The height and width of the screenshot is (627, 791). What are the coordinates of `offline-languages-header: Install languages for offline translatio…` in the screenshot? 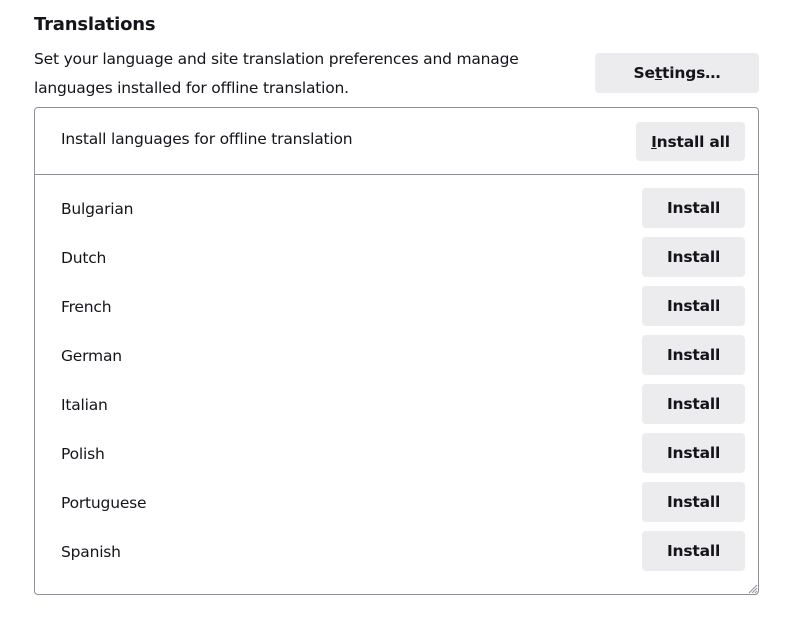 It's located at (396, 141).